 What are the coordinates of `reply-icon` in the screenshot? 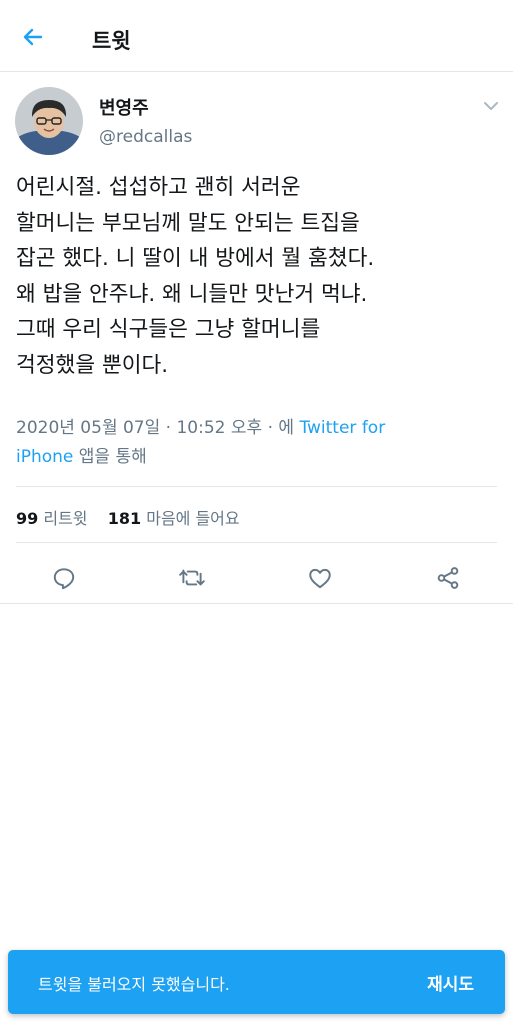 It's located at (64, 579).